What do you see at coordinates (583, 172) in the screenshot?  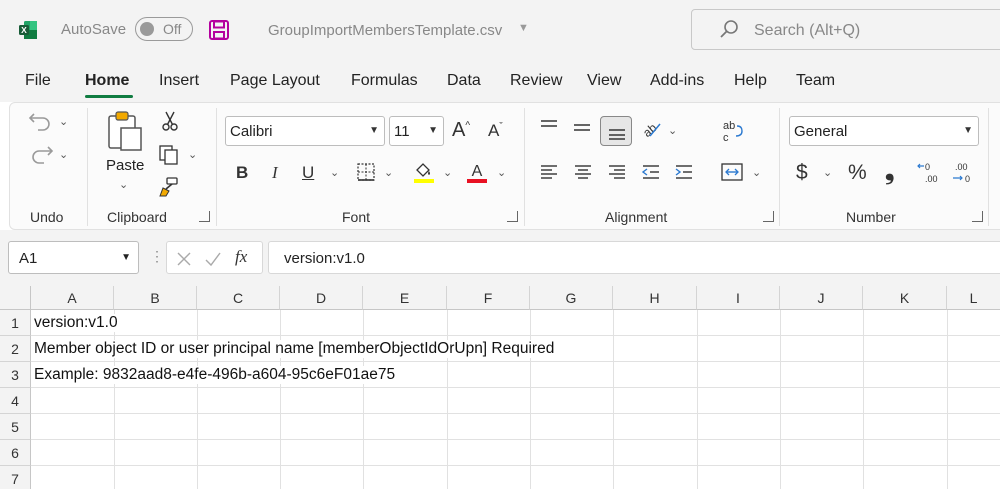 I see `align-center-icon` at bounding box center [583, 172].